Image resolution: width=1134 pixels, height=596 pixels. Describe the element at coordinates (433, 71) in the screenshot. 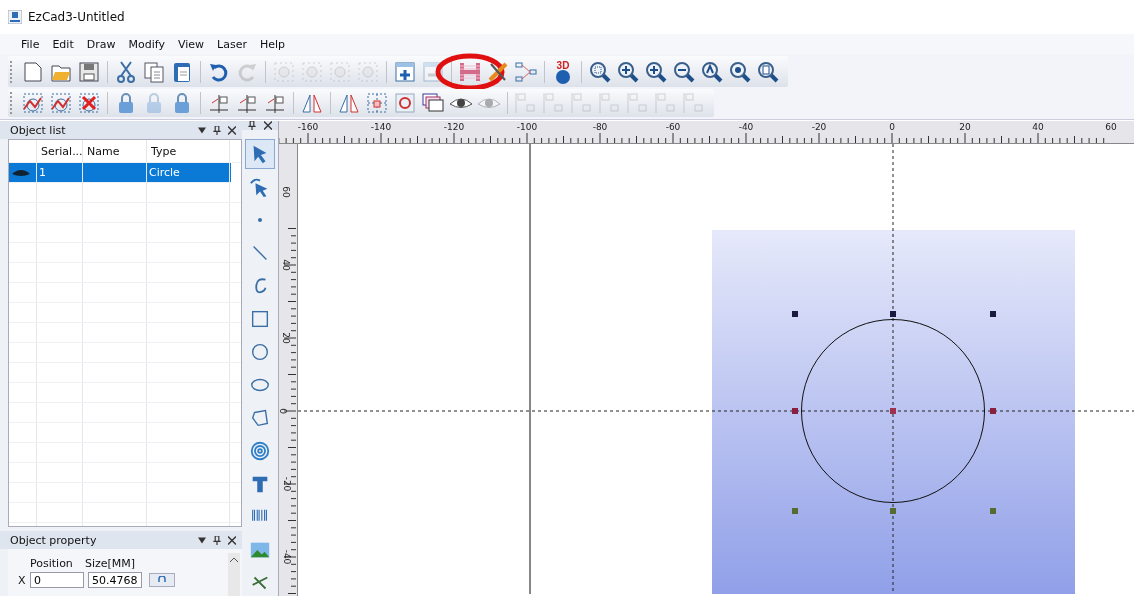

I see `remove-icon` at that location.